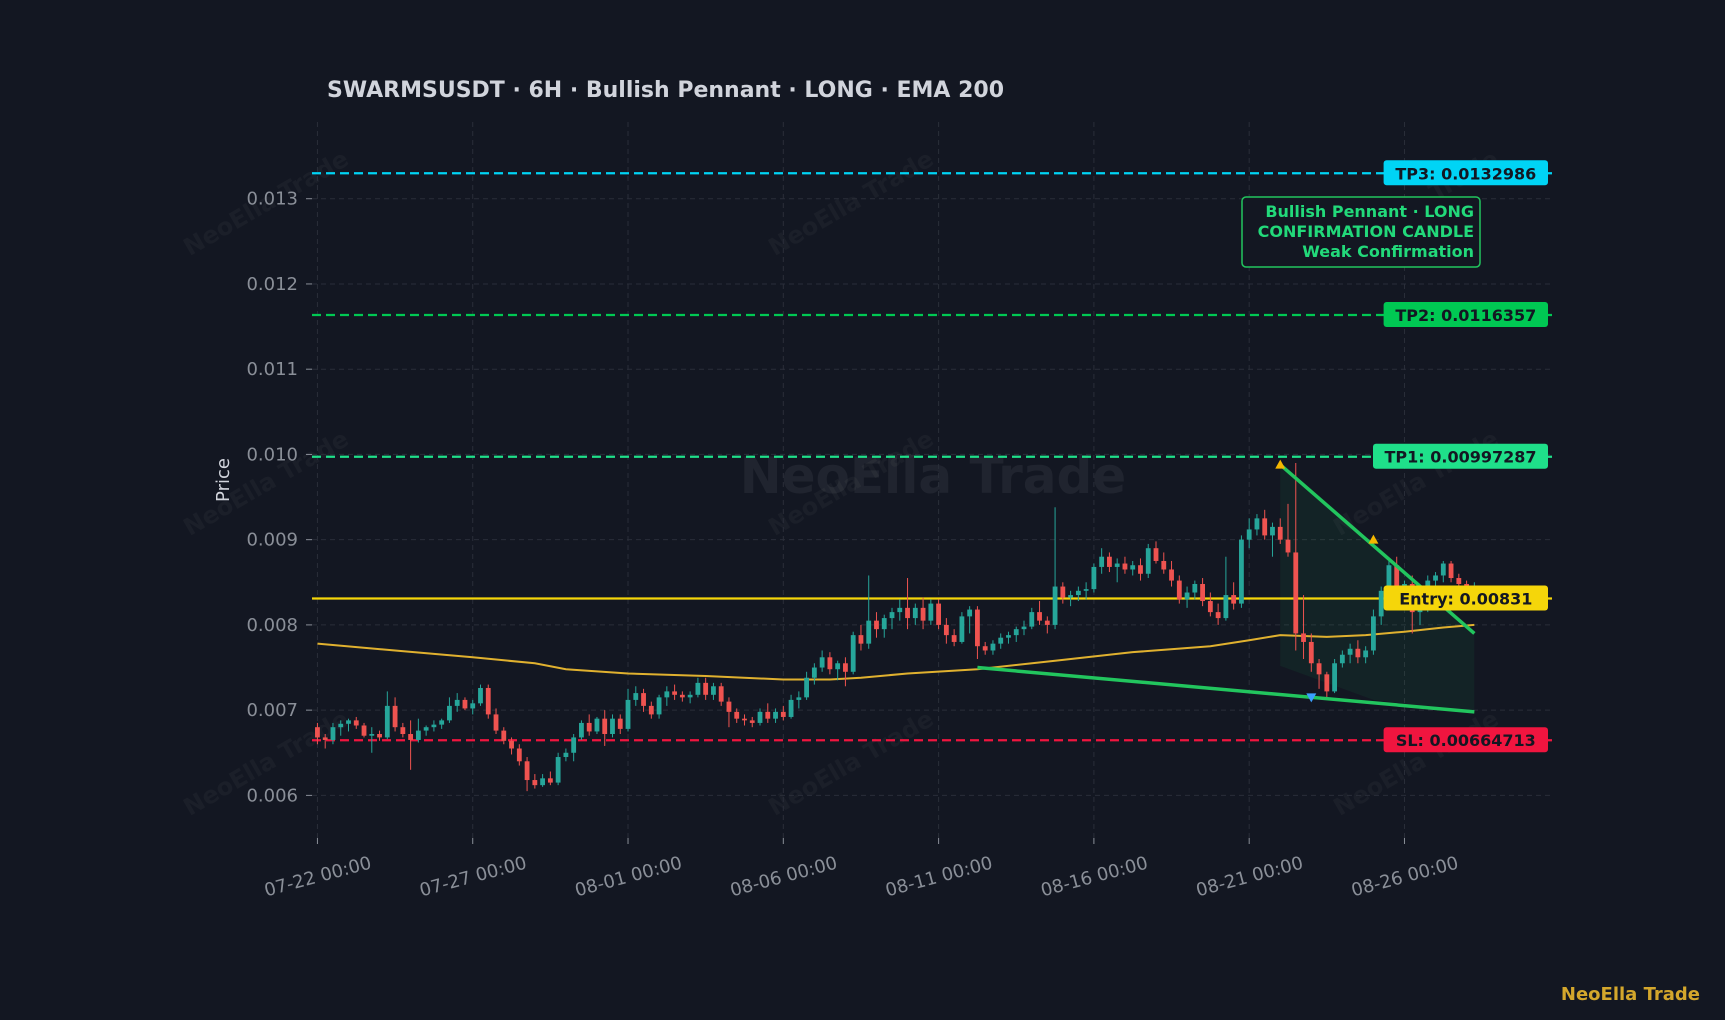 Image resolution: width=1725 pixels, height=1020 pixels. I want to click on y-tick-label: 0.009, so click(272, 540).